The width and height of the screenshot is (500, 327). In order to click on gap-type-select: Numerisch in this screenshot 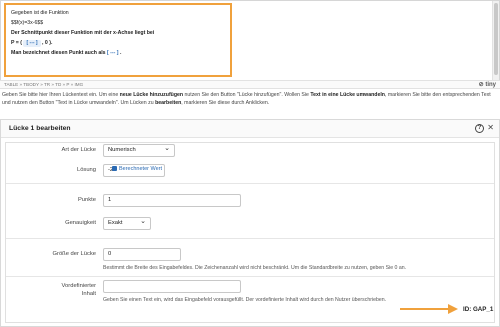, I will do `click(139, 150)`.